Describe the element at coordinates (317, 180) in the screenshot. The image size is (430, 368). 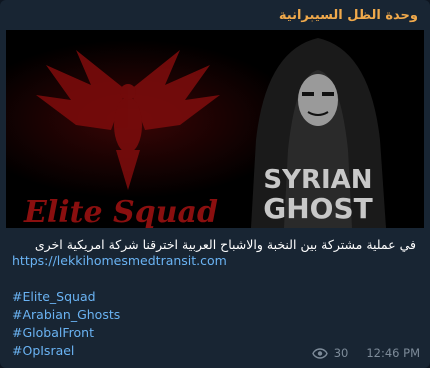
I see `right-graphic-text-1: SYRIAN` at that location.